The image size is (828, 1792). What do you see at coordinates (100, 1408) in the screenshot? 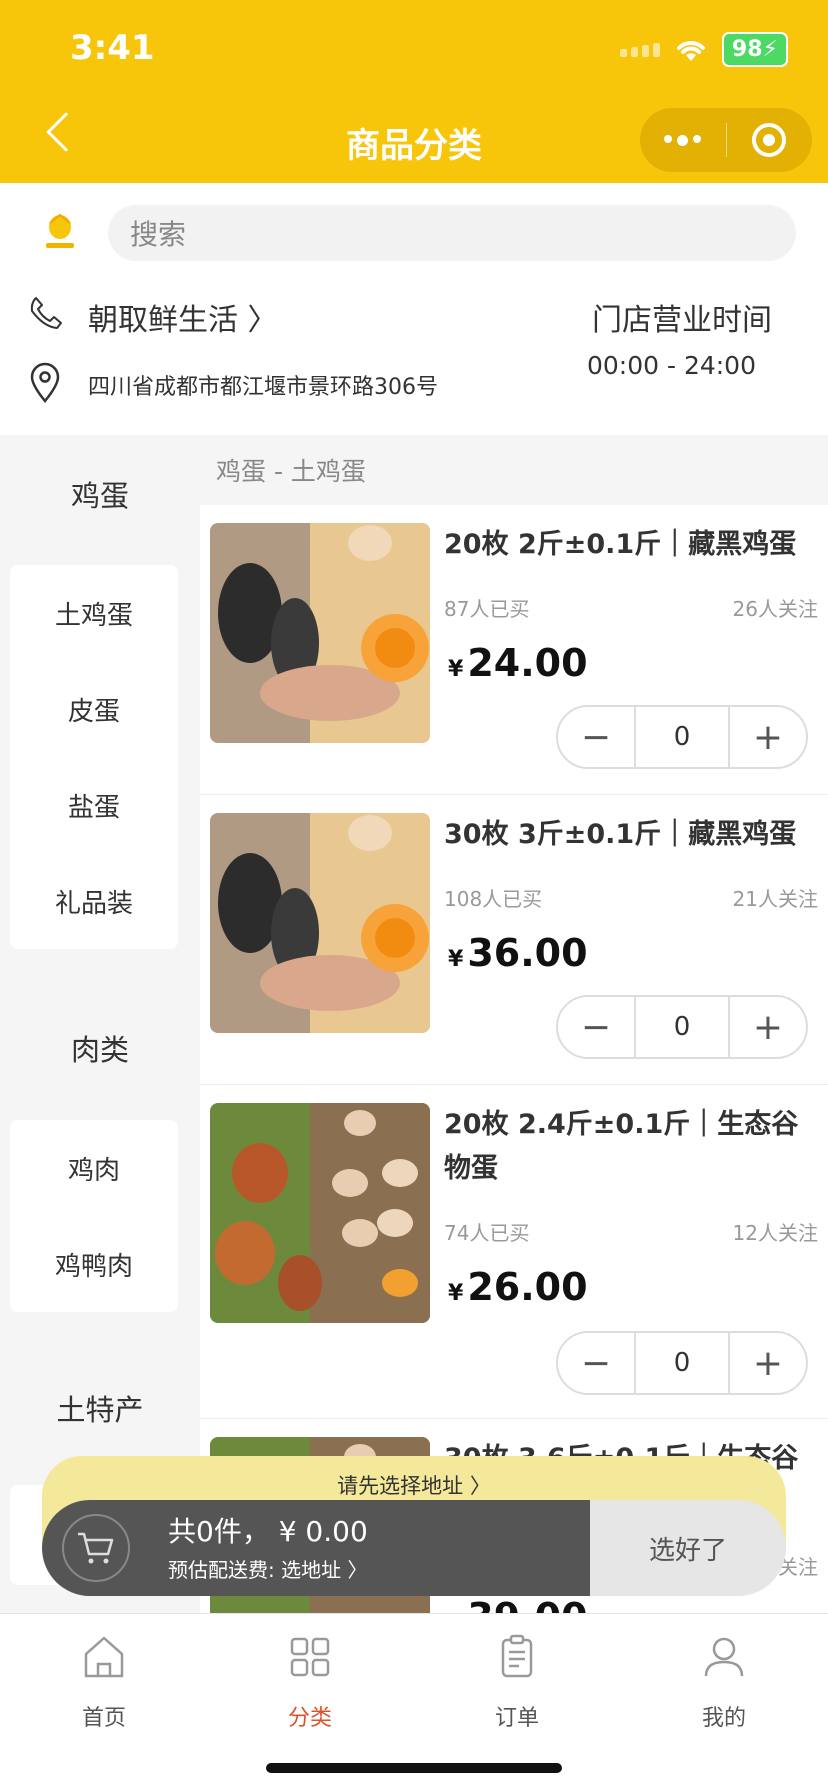
I see `category-local-specialties: 土特产` at bounding box center [100, 1408].